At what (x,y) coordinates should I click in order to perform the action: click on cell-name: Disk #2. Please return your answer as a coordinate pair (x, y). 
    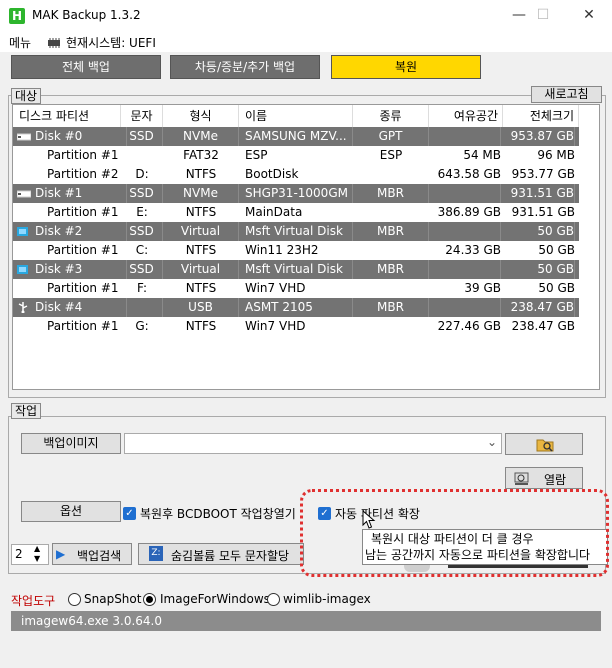
    Looking at the image, I should click on (81, 231).